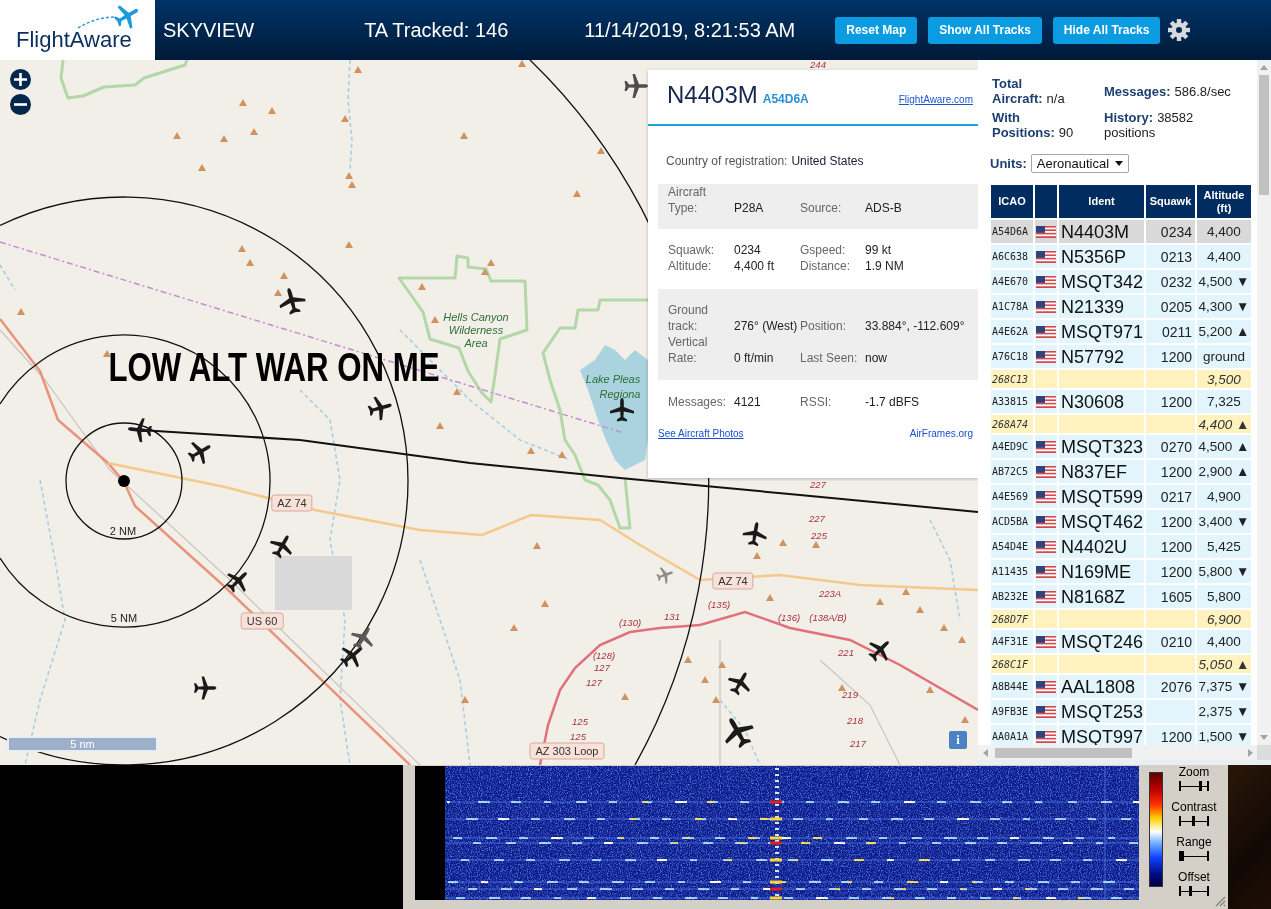  Describe the element at coordinates (1121, 711) in the screenshot. I see `table-row: A9FB3E MSQT253 2,375 ▼` at that location.